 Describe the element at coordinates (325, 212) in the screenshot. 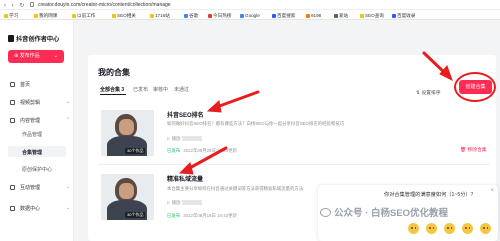

I see `wechat-icon` at that location.